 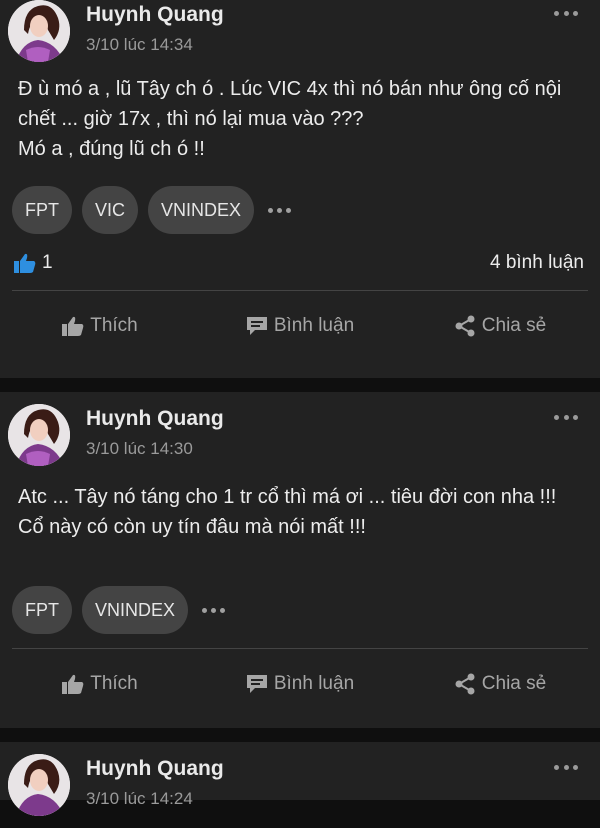 I want to click on post-header: Huynh Quang 3/10 lúc 14:34, so click(x=300, y=37).